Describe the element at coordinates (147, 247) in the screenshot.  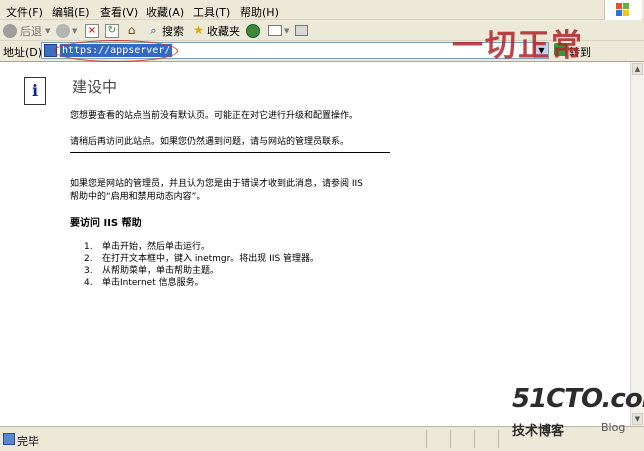
I see `list-item: 1. 单击开始，然后单击运行。` at that location.